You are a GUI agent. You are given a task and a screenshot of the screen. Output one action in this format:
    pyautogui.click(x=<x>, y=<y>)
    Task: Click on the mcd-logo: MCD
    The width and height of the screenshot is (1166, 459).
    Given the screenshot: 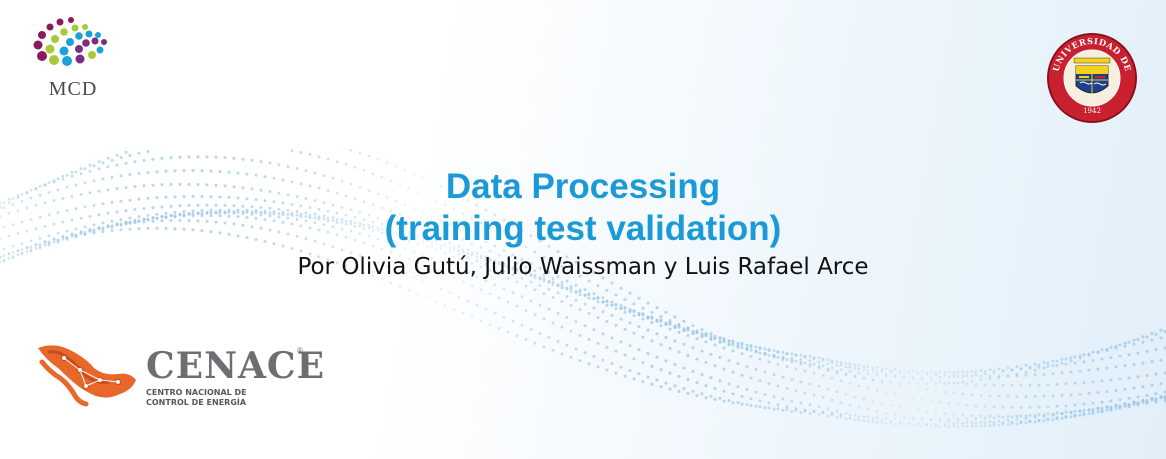 What is the action you would take?
    pyautogui.click(x=73, y=60)
    